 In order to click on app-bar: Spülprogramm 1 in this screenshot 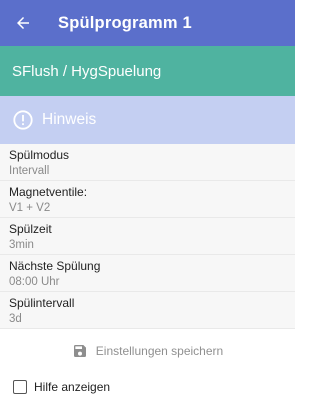, I will do `click(147, 23)`.